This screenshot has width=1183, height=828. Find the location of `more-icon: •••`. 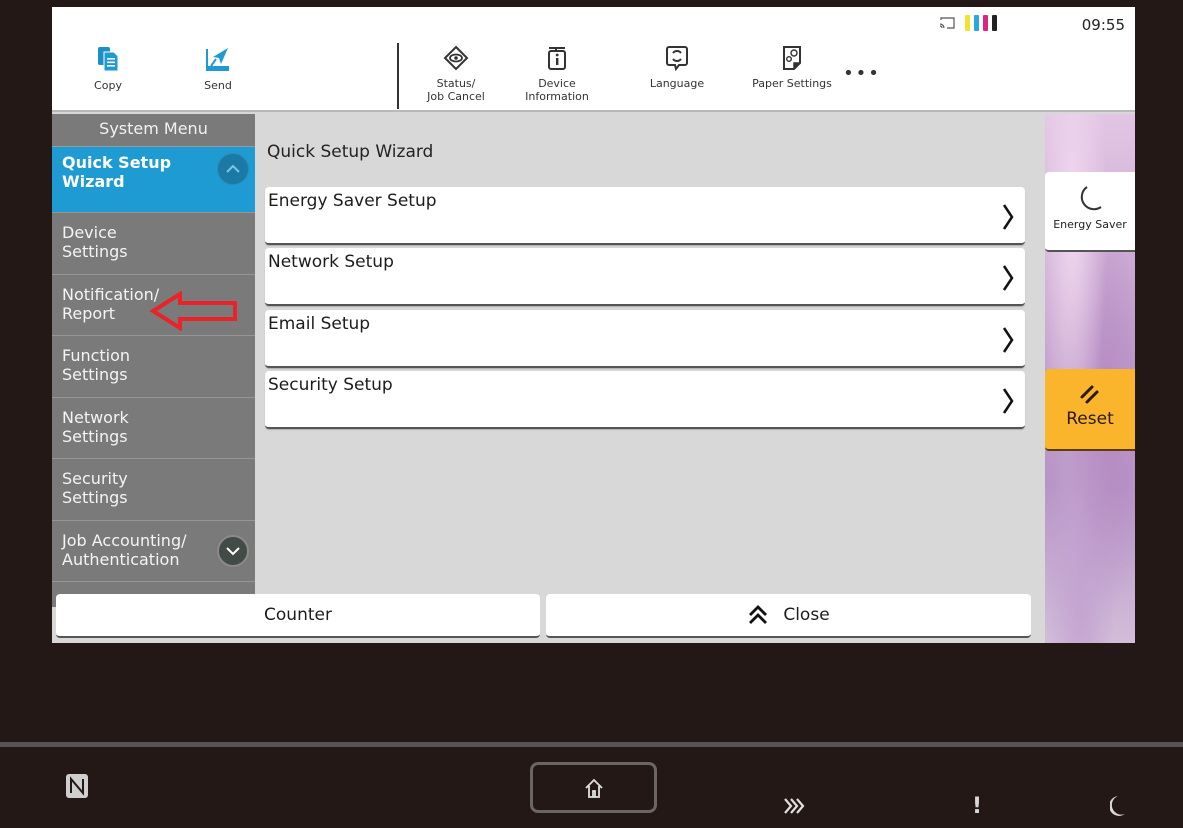

more-icon: ••• is located at coordinates (862, 73).